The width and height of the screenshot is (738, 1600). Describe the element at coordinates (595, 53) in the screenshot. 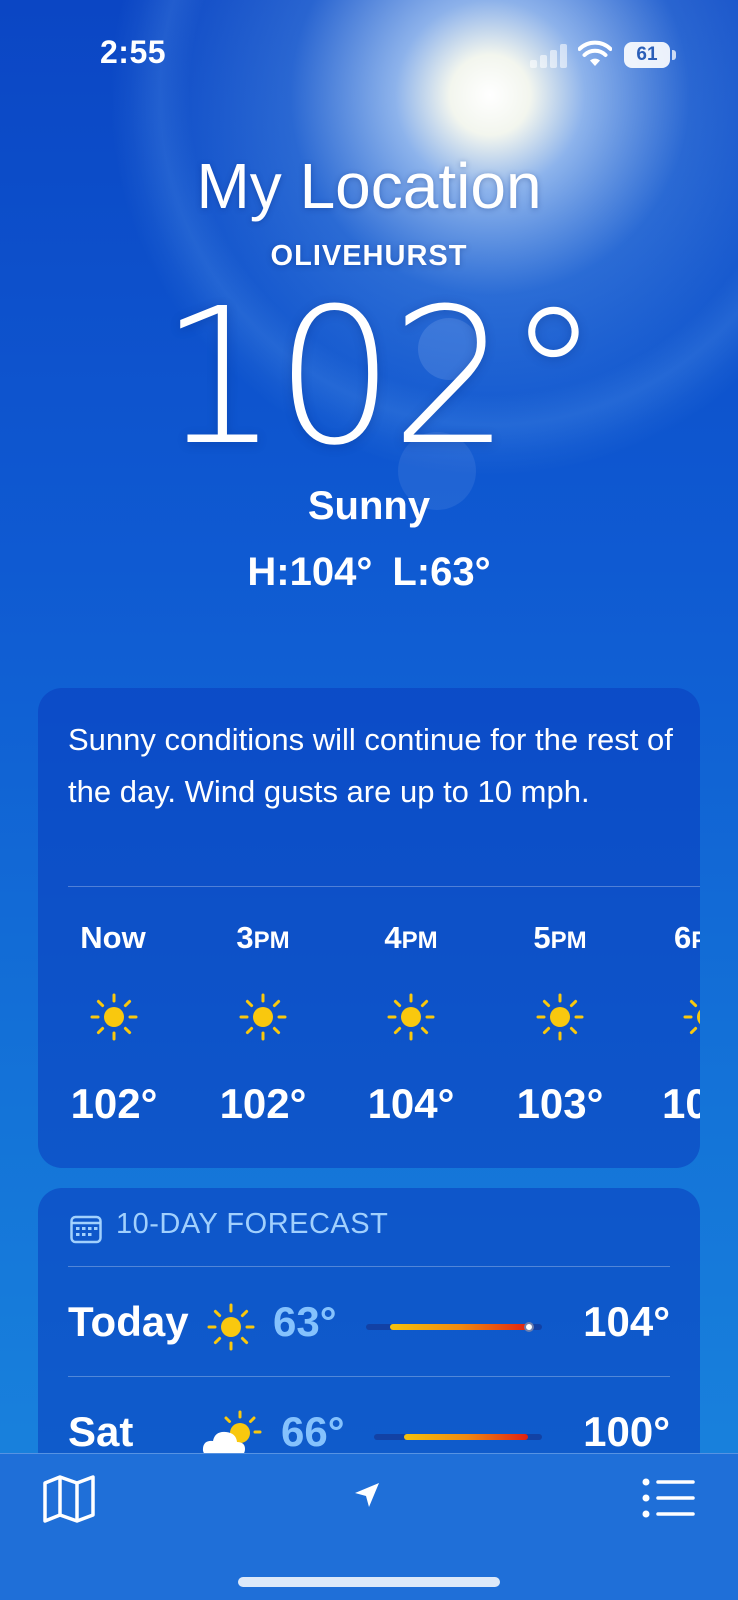

I see `wifi-icon` at that location.